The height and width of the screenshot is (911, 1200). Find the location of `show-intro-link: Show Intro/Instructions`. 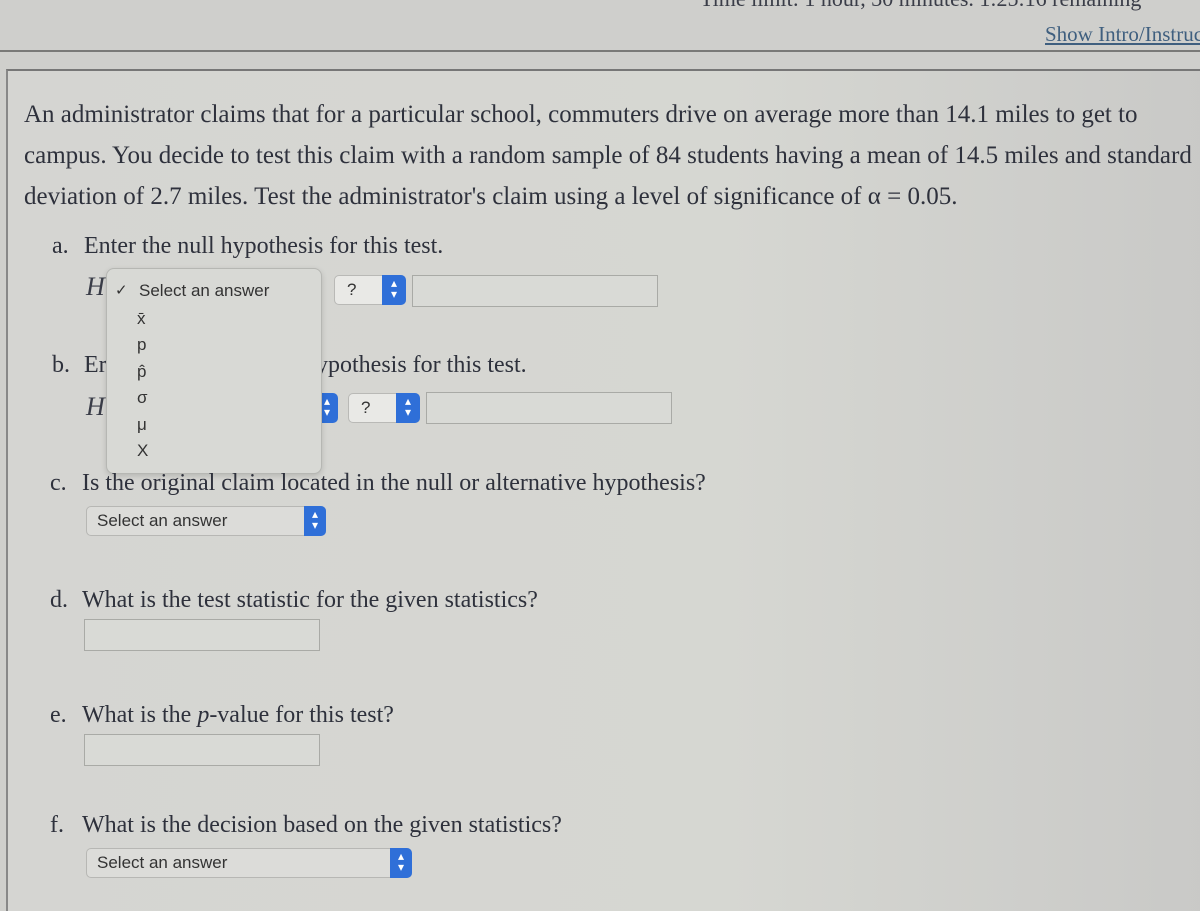

show-intro-link: Show Intro/Instructions is located at coordinates (1122, 34).